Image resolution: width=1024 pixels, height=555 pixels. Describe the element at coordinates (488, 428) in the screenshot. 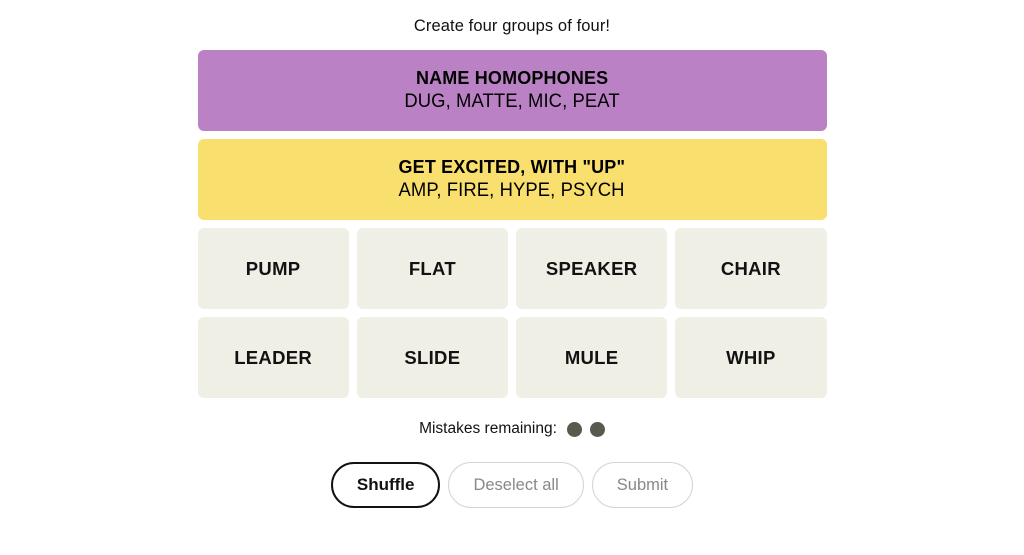

I see `mistakes-label: Mistakes remaining:` at that location.